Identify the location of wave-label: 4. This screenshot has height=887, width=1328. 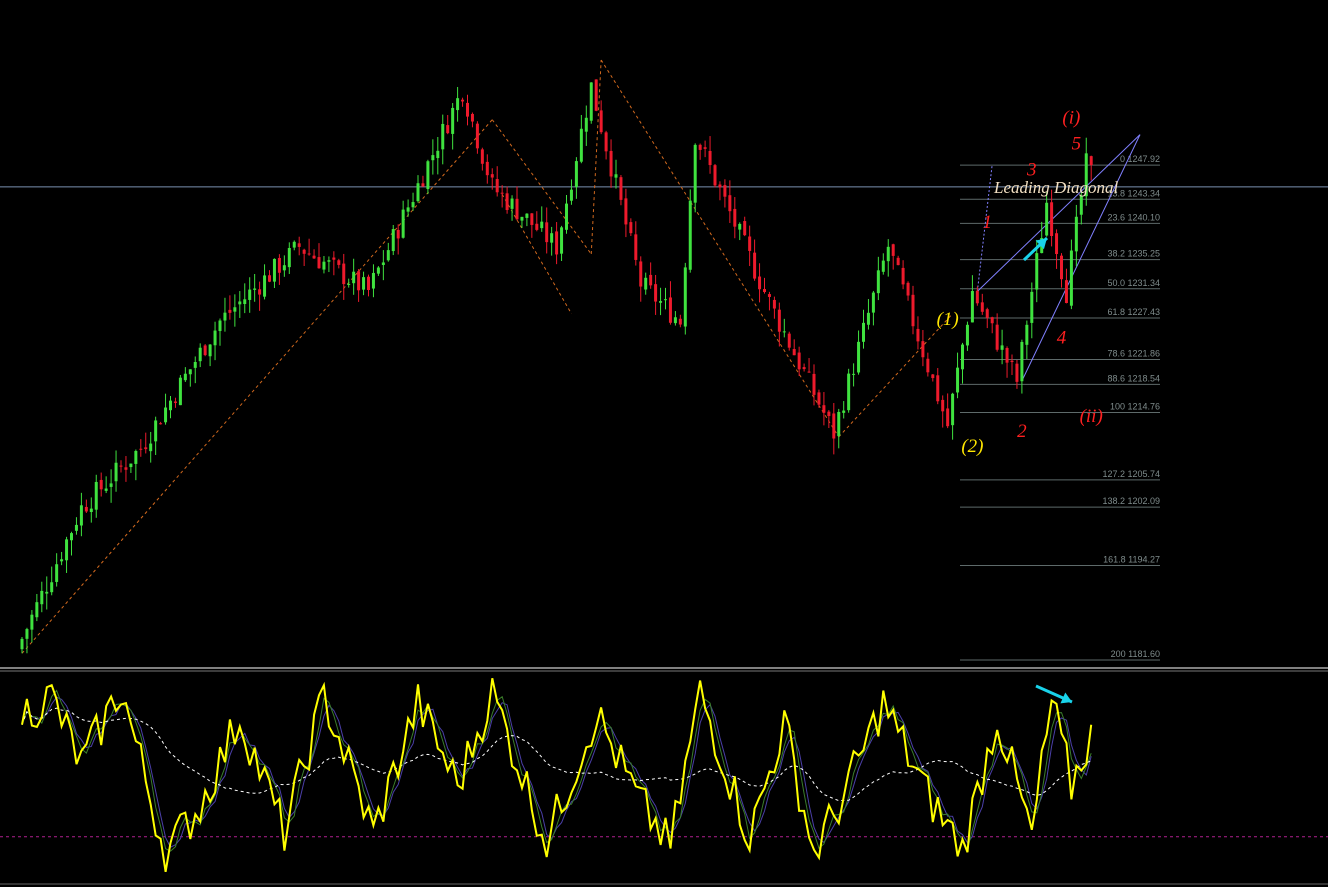
(1062, 338).